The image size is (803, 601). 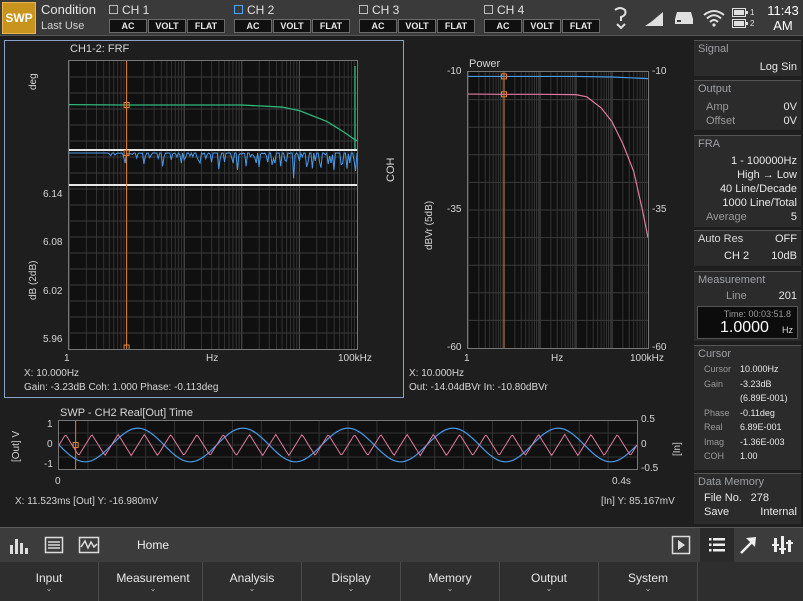 What do you see at coordinates (681, 546) in the screenshot?
I see `play-icon` at bounding box center [681, 546].